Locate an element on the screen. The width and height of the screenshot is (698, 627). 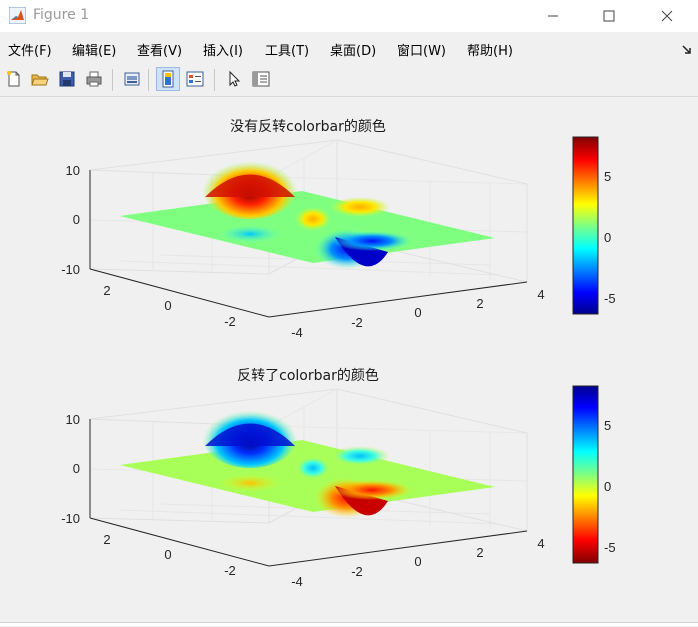
menu-insert: 插入(I) is located at coordinates (223, 49).